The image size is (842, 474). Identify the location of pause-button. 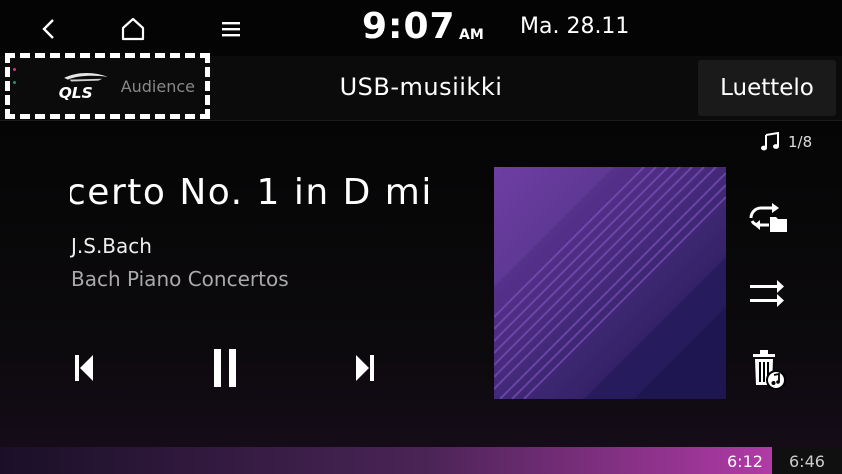
(225, 368).